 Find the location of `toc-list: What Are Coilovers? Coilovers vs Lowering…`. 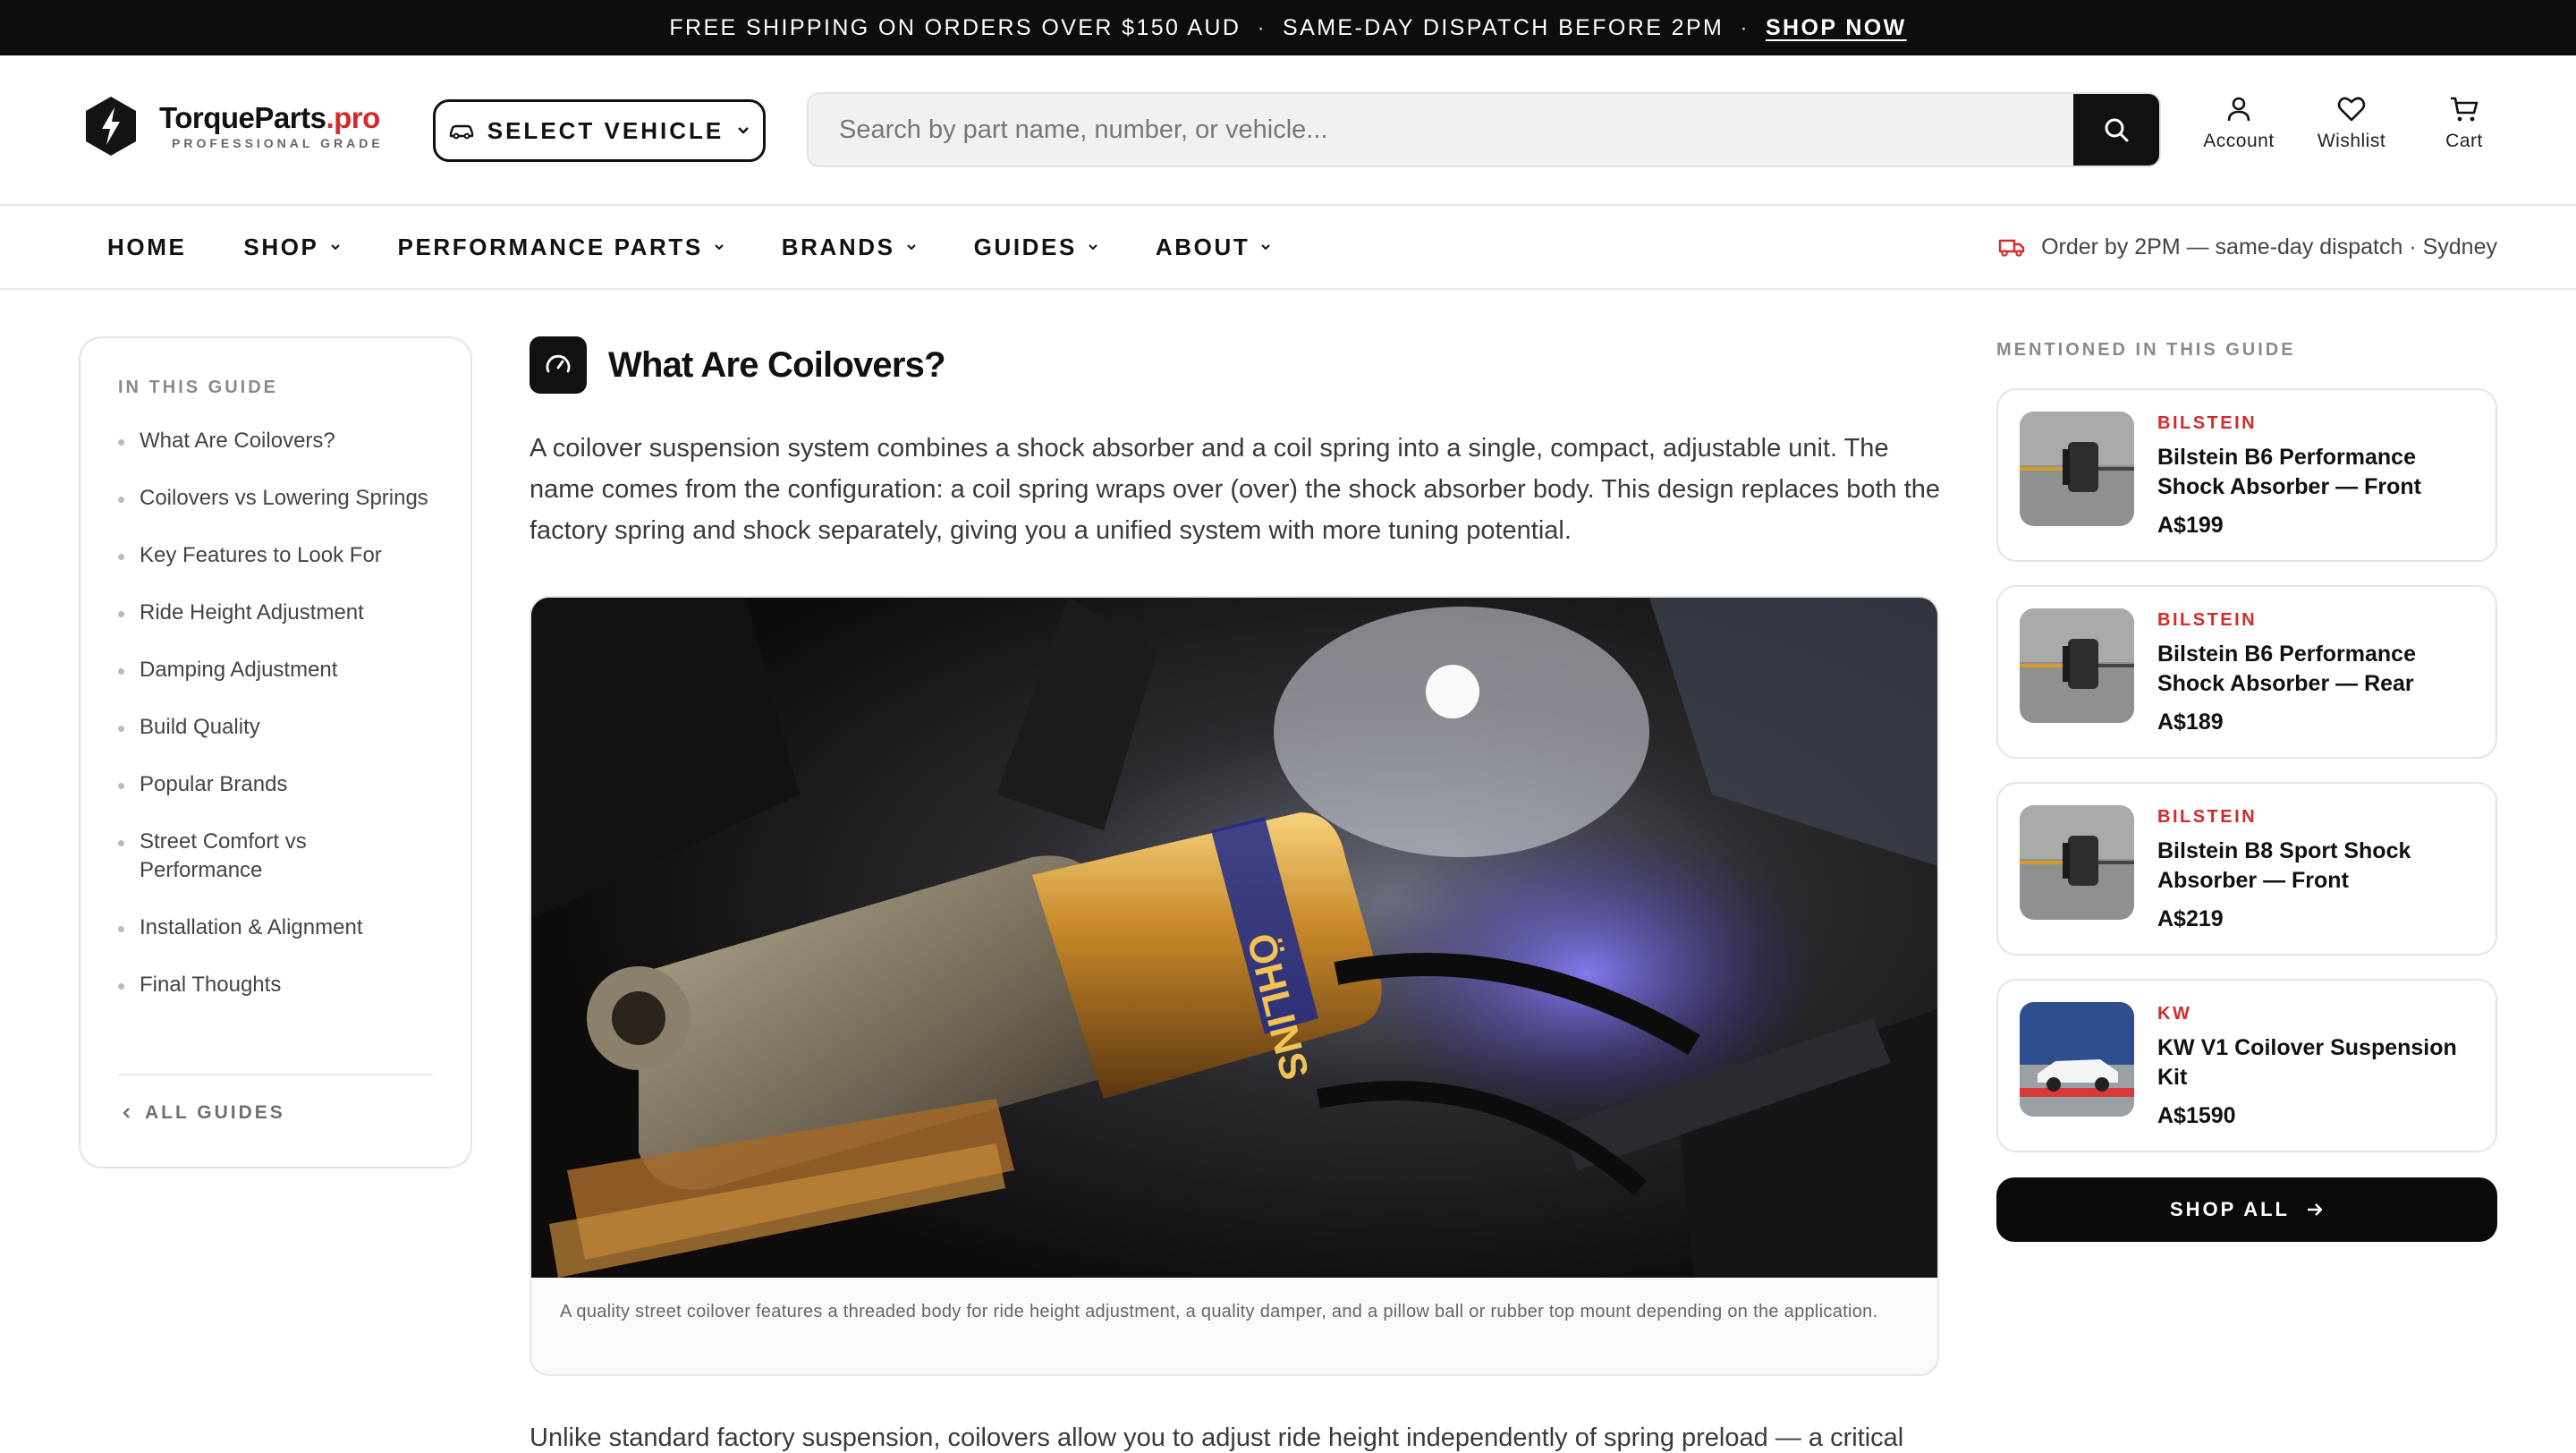

toc-list: What Are Coilovers? Coilovers vs Lowering… is located at coordinates (275, 713).